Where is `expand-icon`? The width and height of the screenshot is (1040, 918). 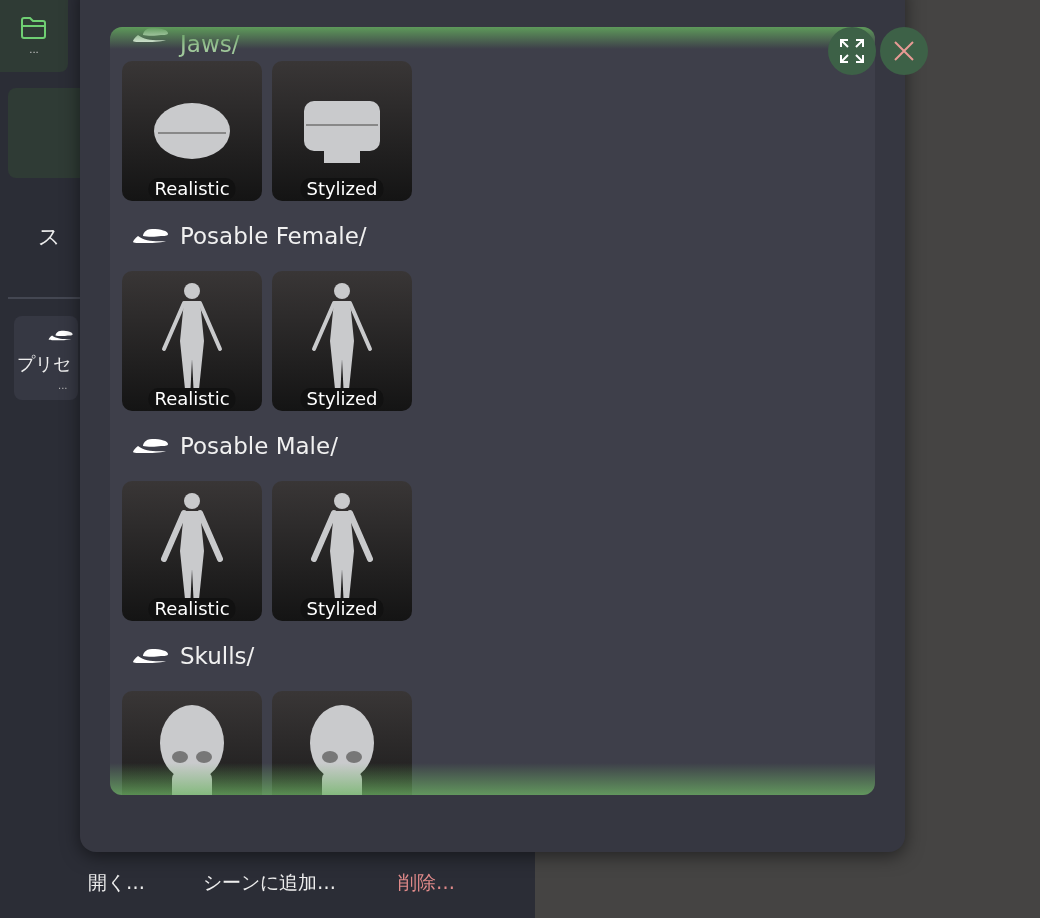
expand-icon is located at coordinates (852, 51).